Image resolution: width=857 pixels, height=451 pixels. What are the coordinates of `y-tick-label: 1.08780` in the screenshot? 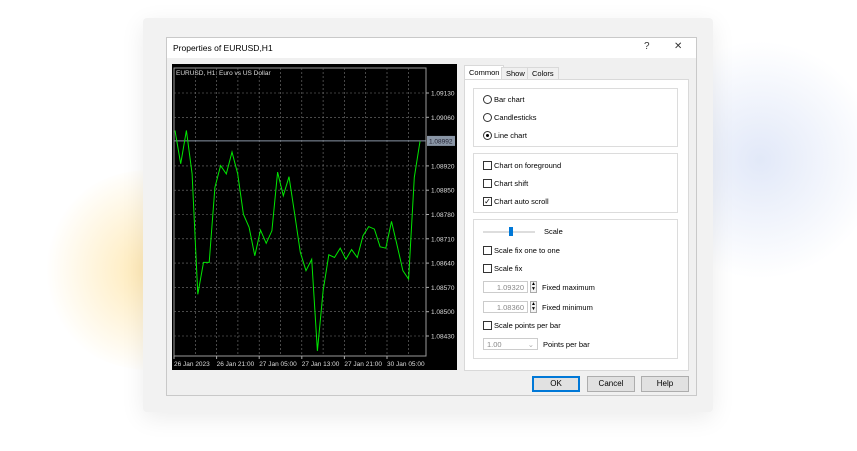 It's located at (443, 215).